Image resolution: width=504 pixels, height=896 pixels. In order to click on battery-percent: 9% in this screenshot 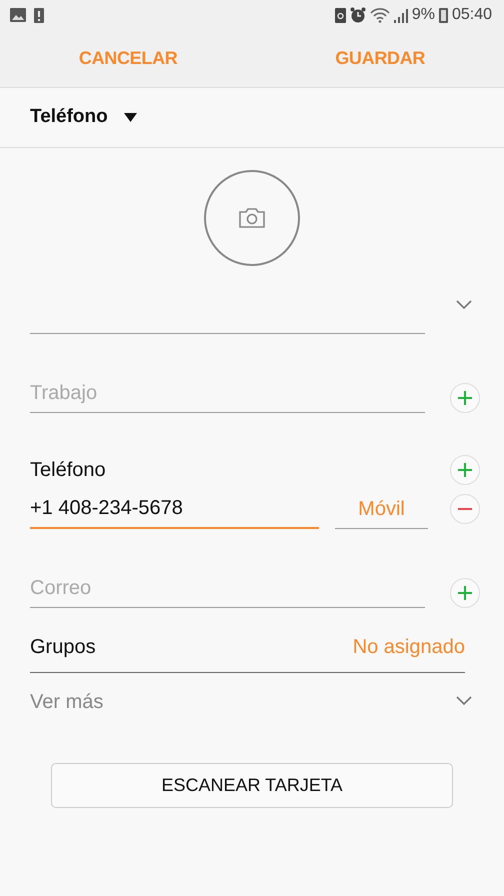, I will do `click(423, 15)`.